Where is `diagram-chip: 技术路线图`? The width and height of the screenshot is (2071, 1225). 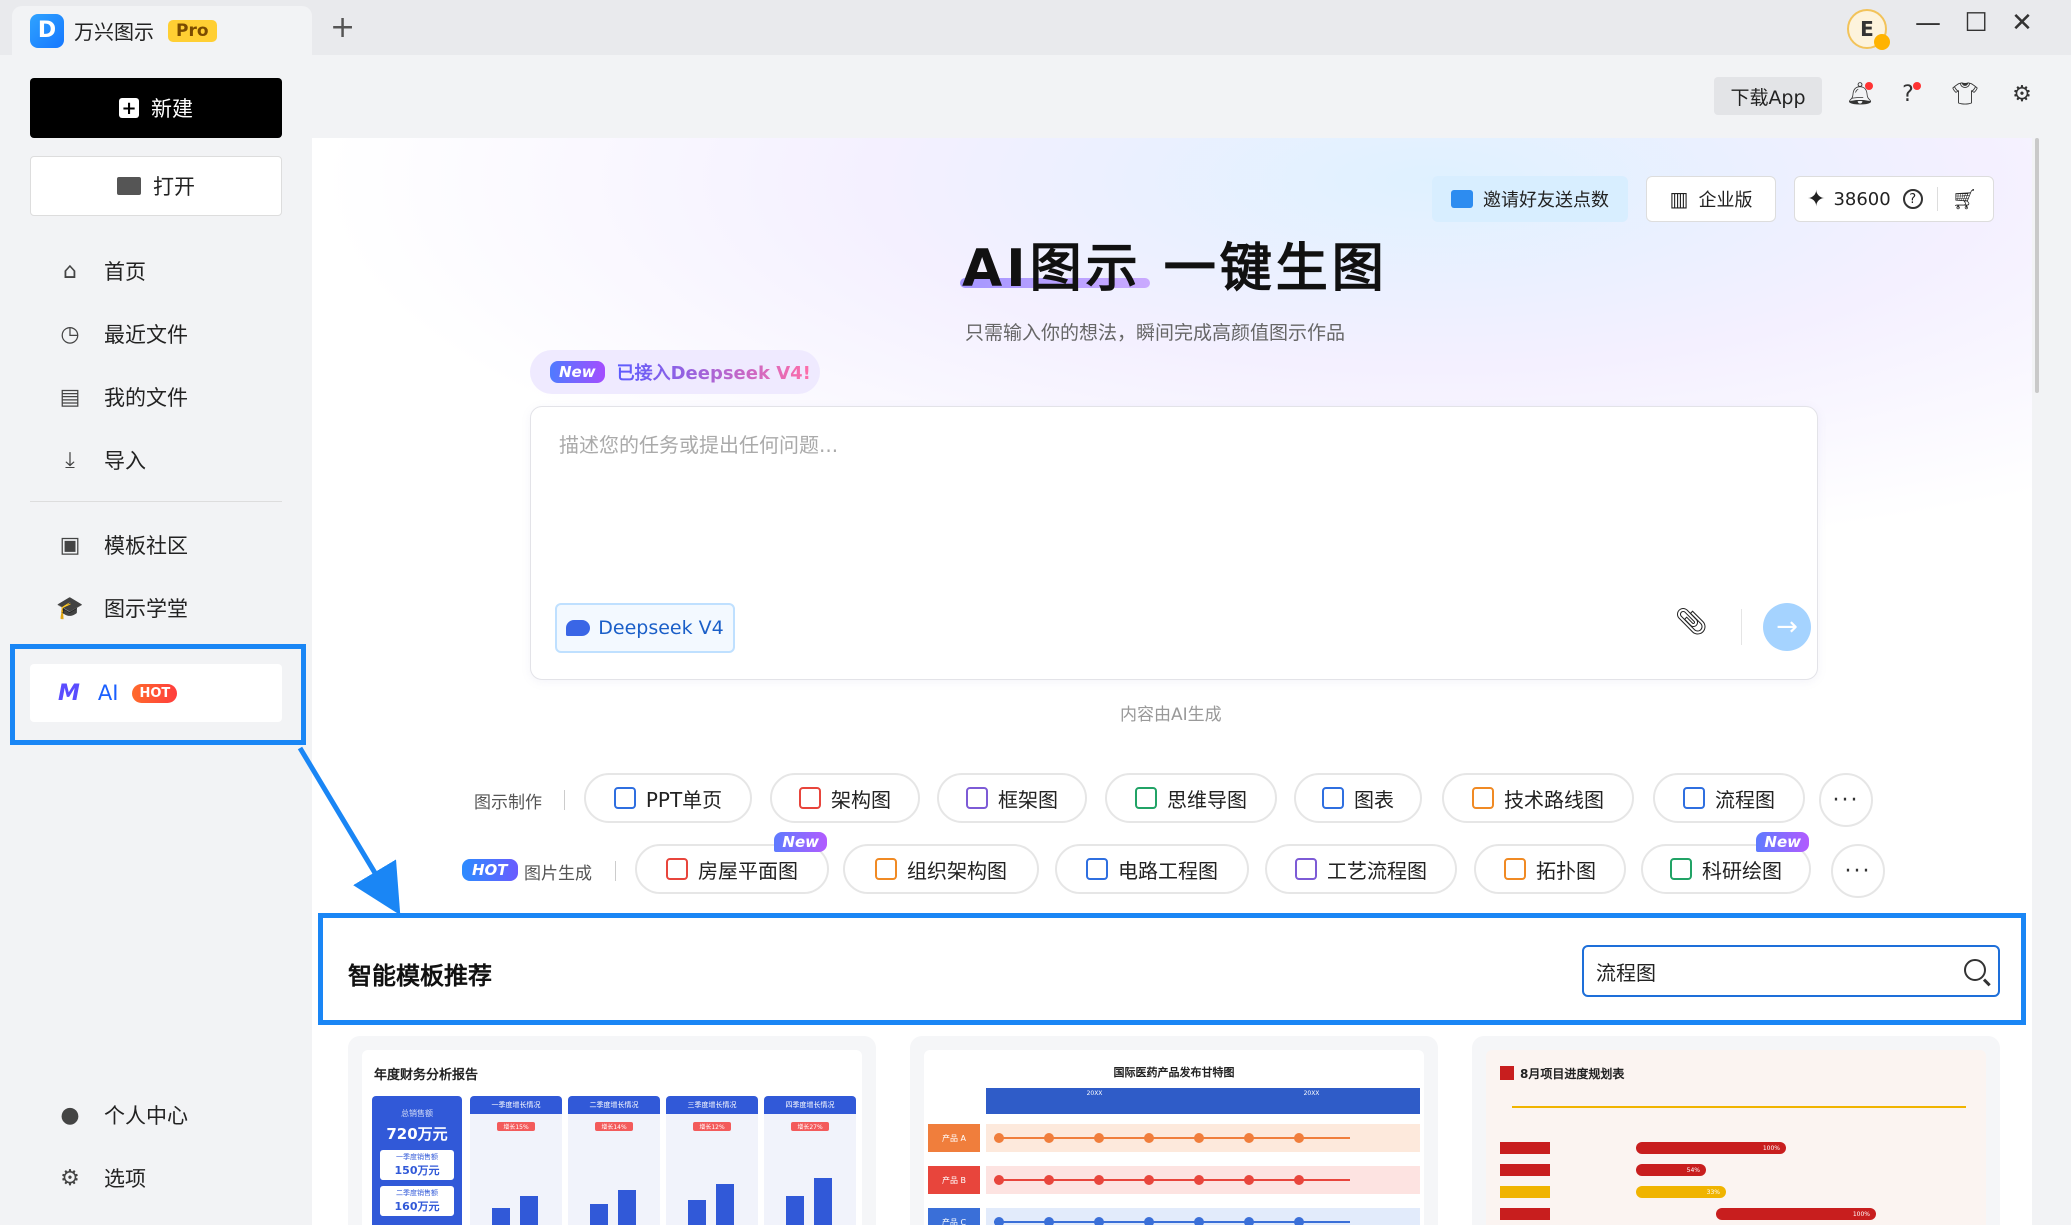 diagram-chip: 技术路线图 is located at coordinates (1538, 798).